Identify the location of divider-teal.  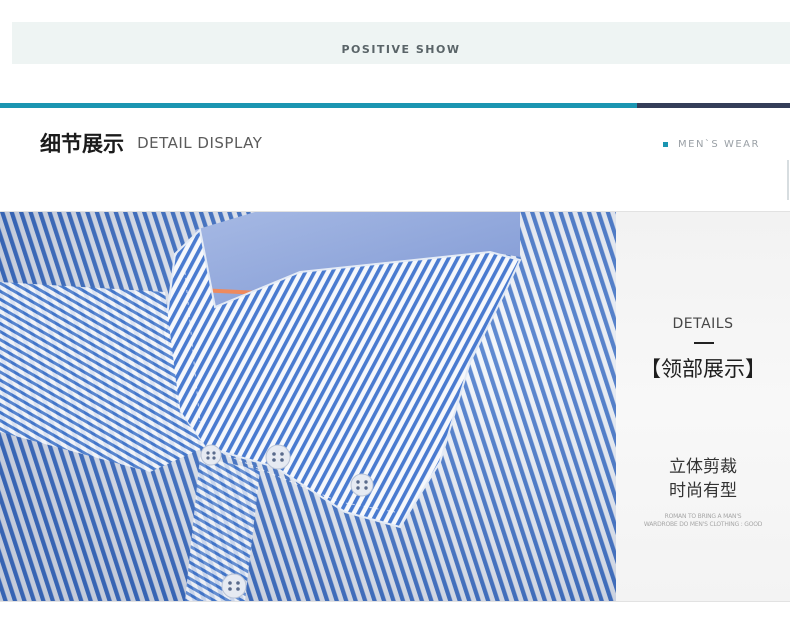
(318, 105).